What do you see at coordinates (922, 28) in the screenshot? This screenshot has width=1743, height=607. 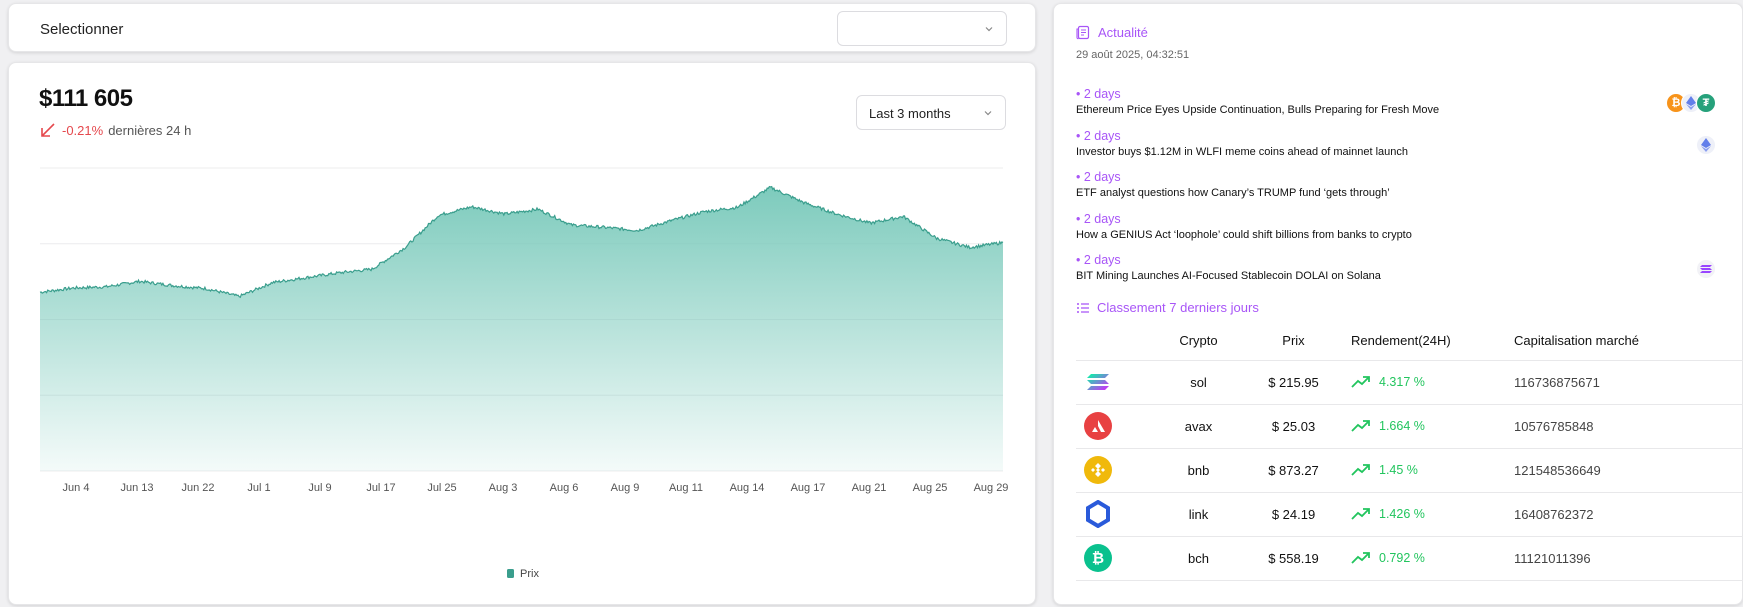 I see `asset-select` at bounding box center [922, 28].